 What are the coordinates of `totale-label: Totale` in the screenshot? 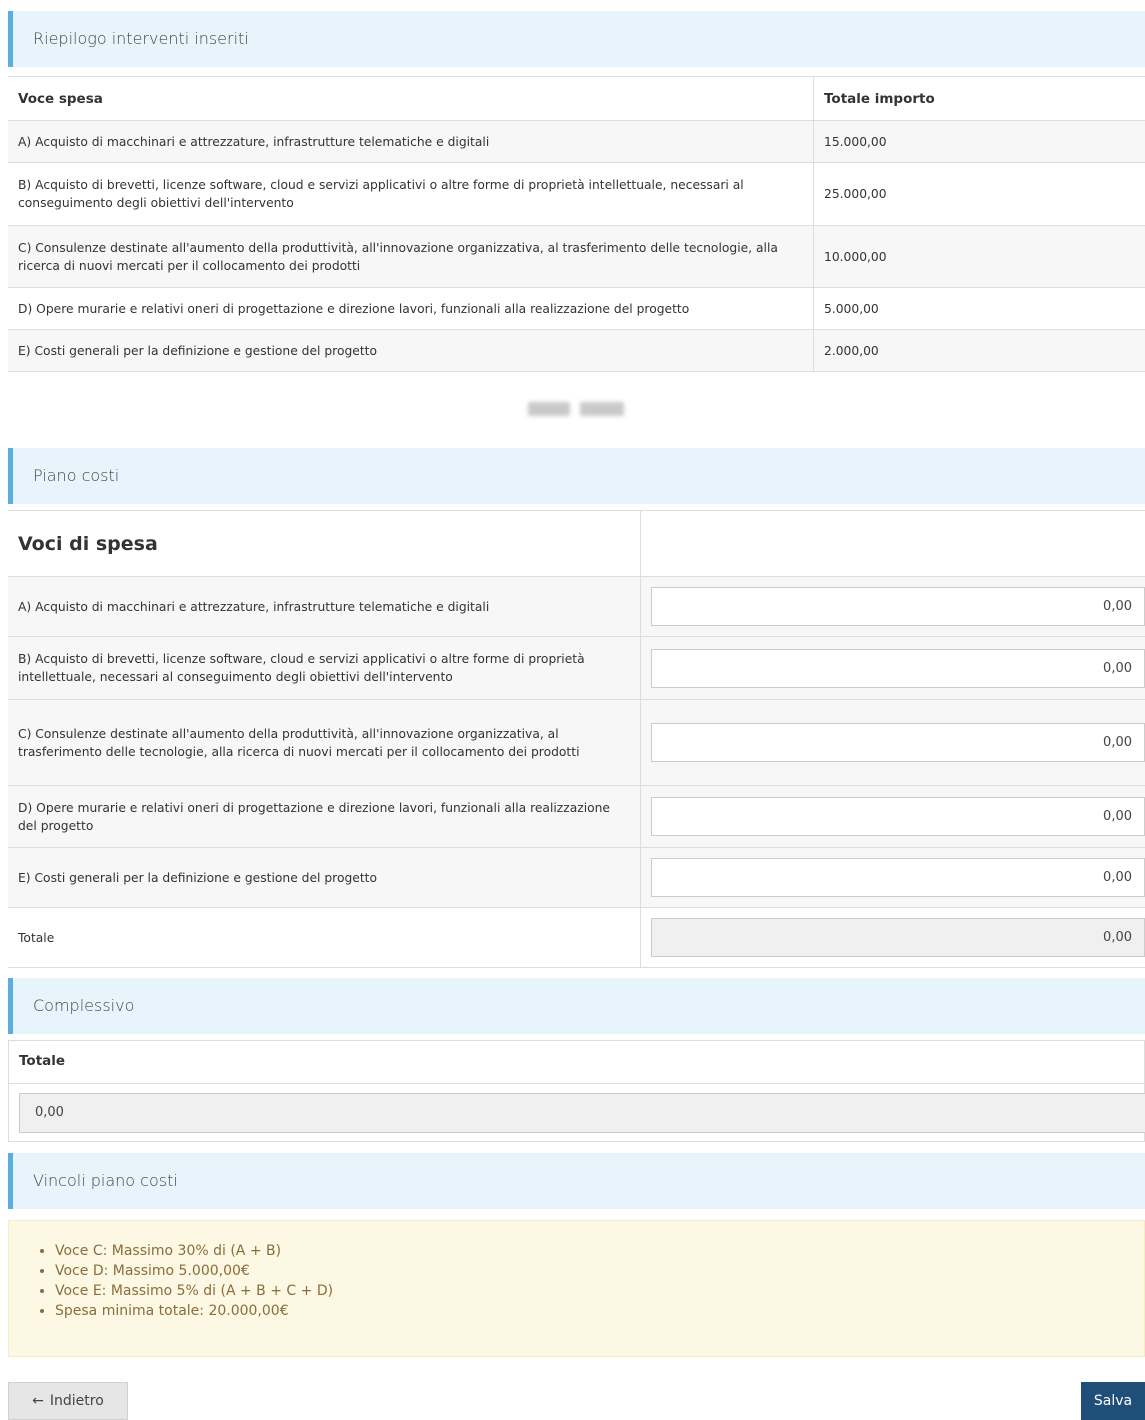 It's located at (324, 937).